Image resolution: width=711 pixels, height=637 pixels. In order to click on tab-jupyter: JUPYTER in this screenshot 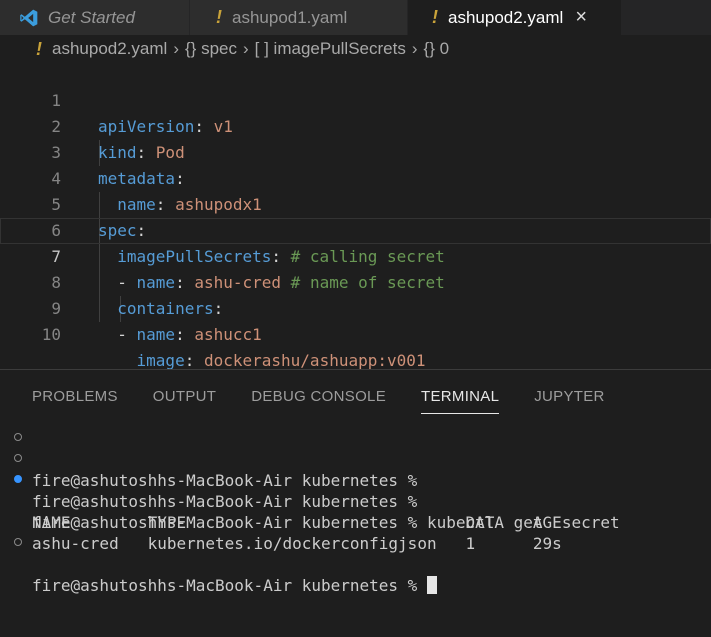, I will do `click(569, 401)`.